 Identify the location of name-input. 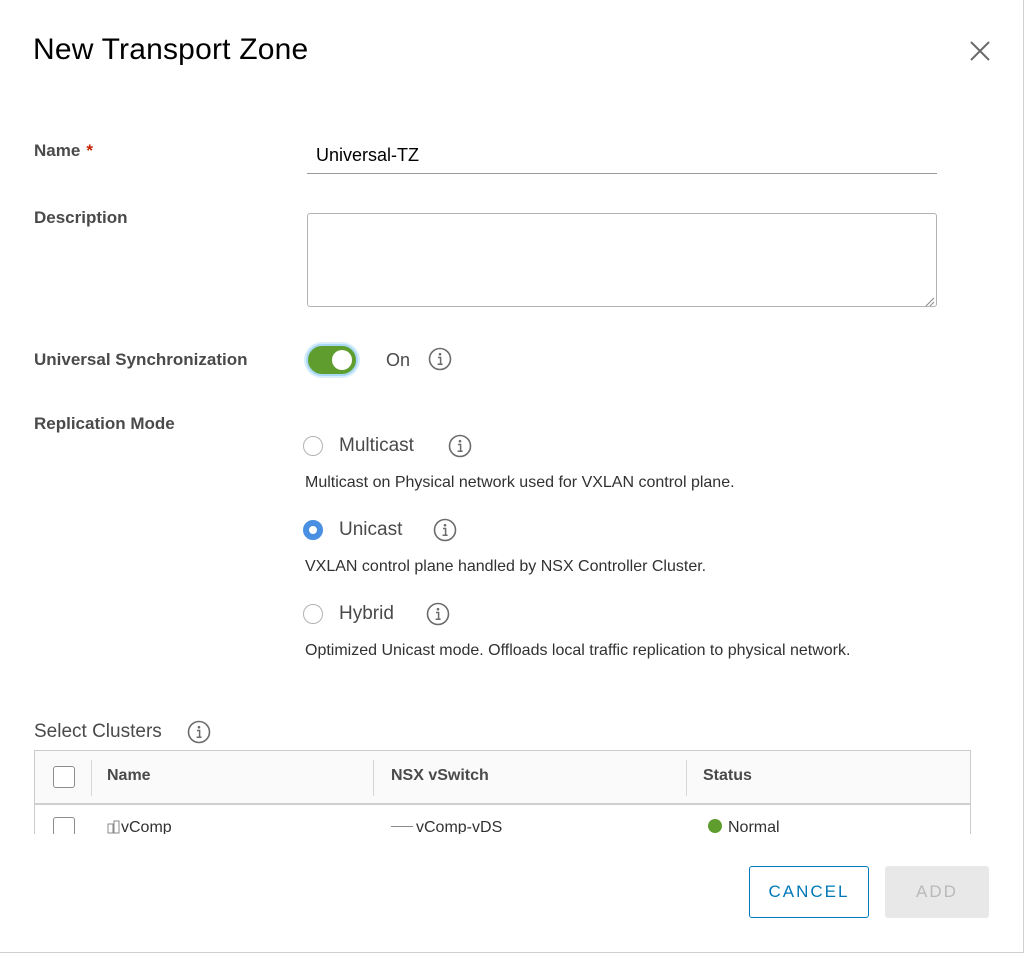
(622, 156).